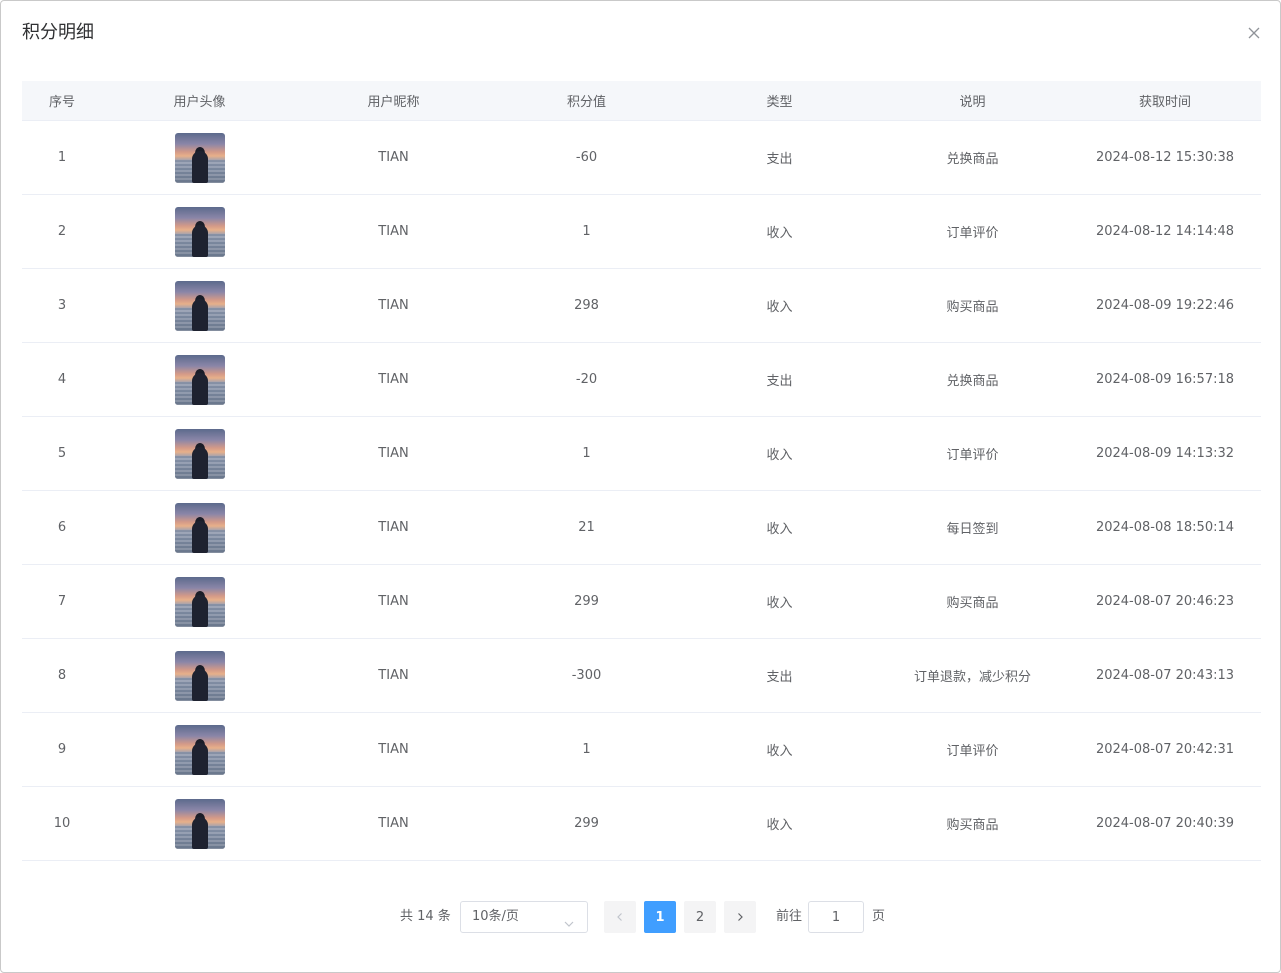 The image size is (1281, 973). What do you see at coordinates (586, 379) in the screenshot?
I see `cell-points: -20` at bounding box center [586, 379].